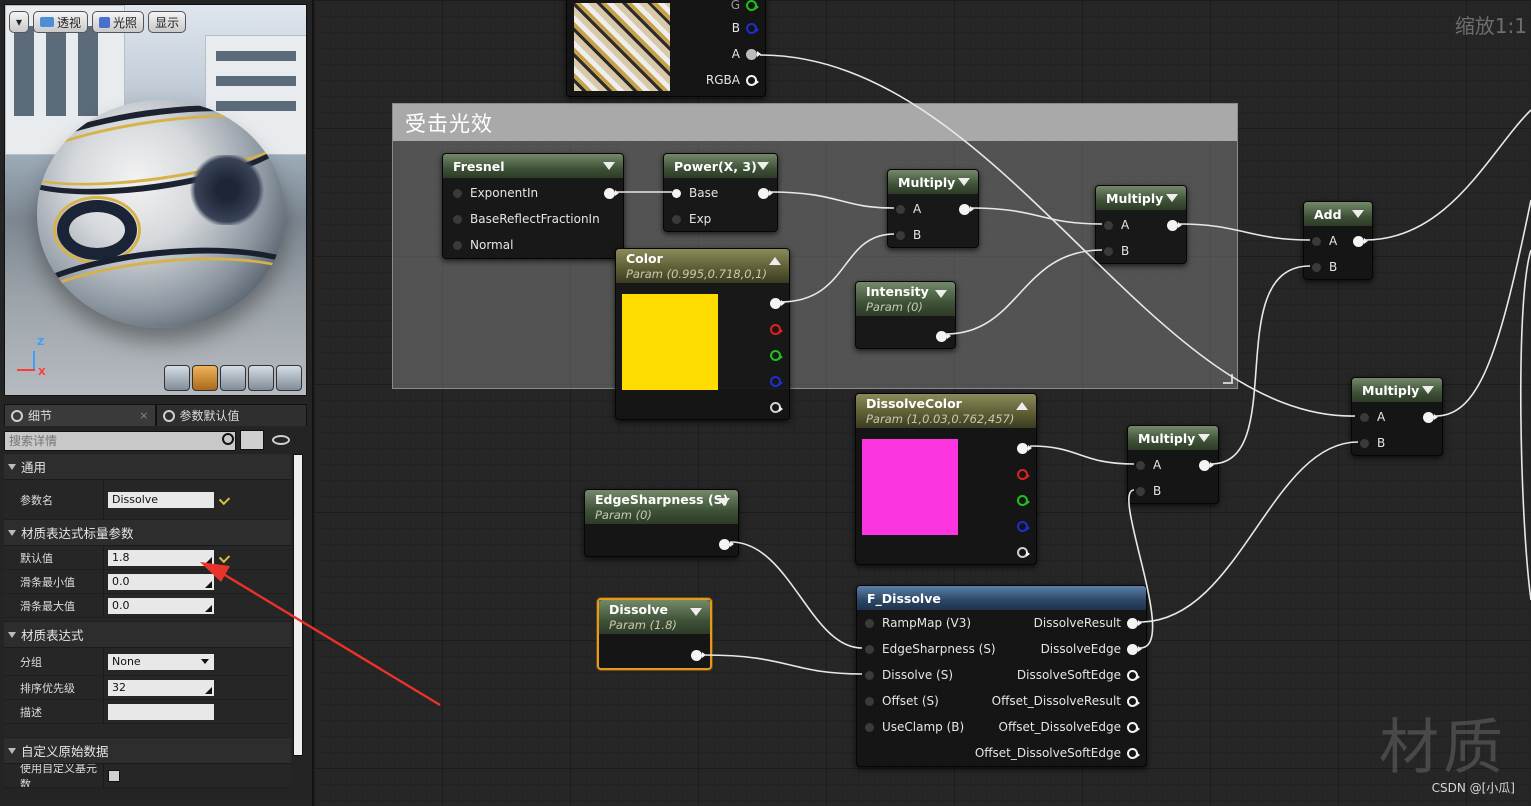  What do you see at coordinates (19, 22) in the screenshot?
I see `viewport-menu-button: ▾` at bounding box center [19, 22].